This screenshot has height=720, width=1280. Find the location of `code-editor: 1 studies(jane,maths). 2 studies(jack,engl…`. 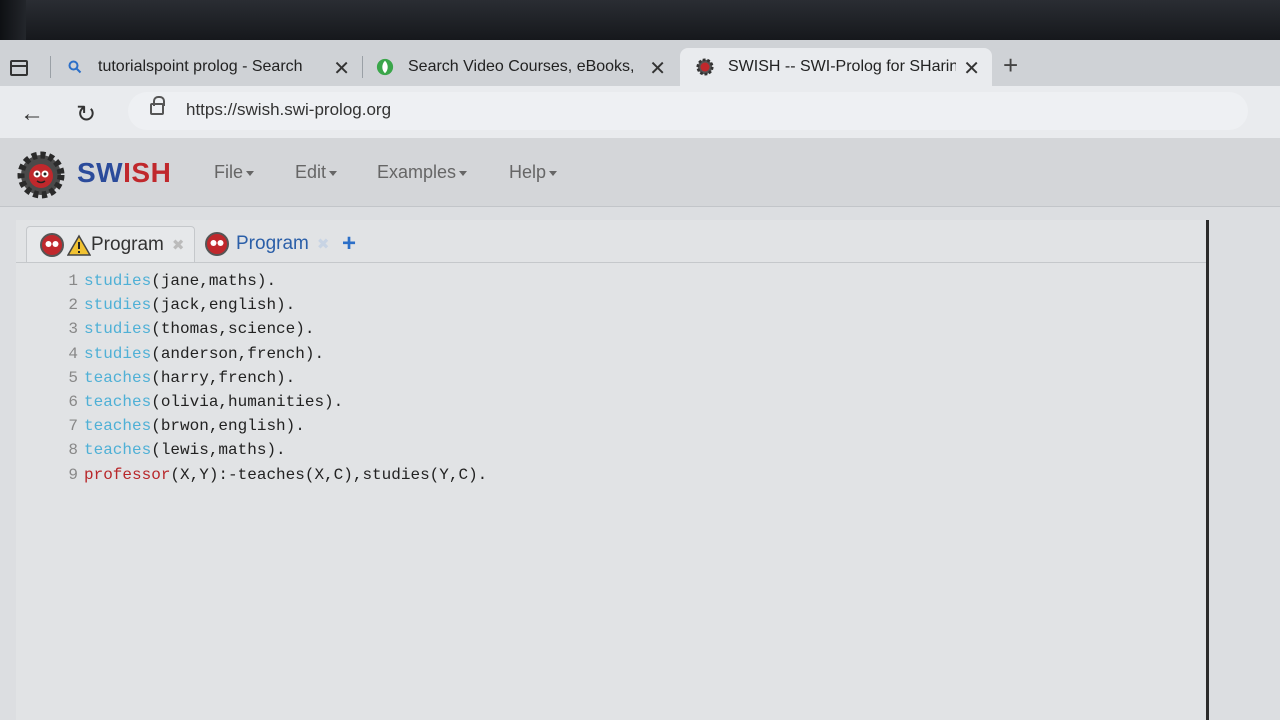

code-editor: 1 studies(jane,maths). 2 studies(jack,engl… is located at coordinates (271, 381).